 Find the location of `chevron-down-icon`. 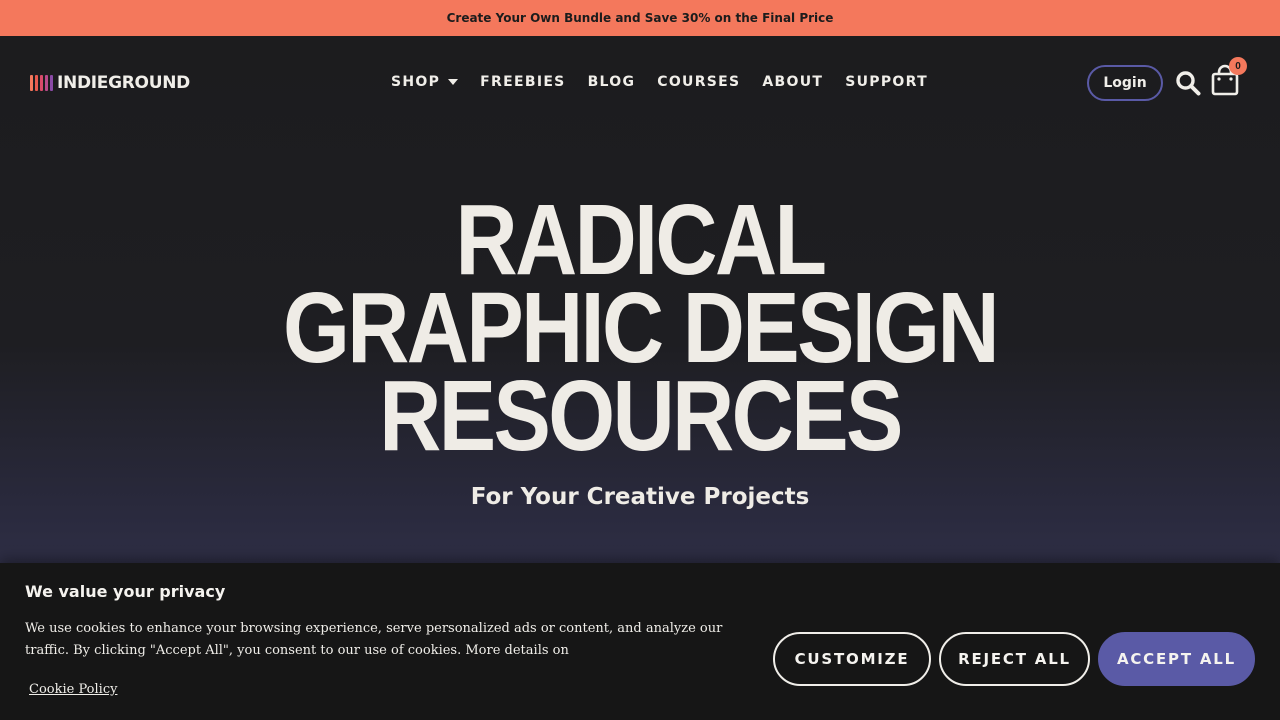

chevron-down-icon is located at coordinates (453, 82).